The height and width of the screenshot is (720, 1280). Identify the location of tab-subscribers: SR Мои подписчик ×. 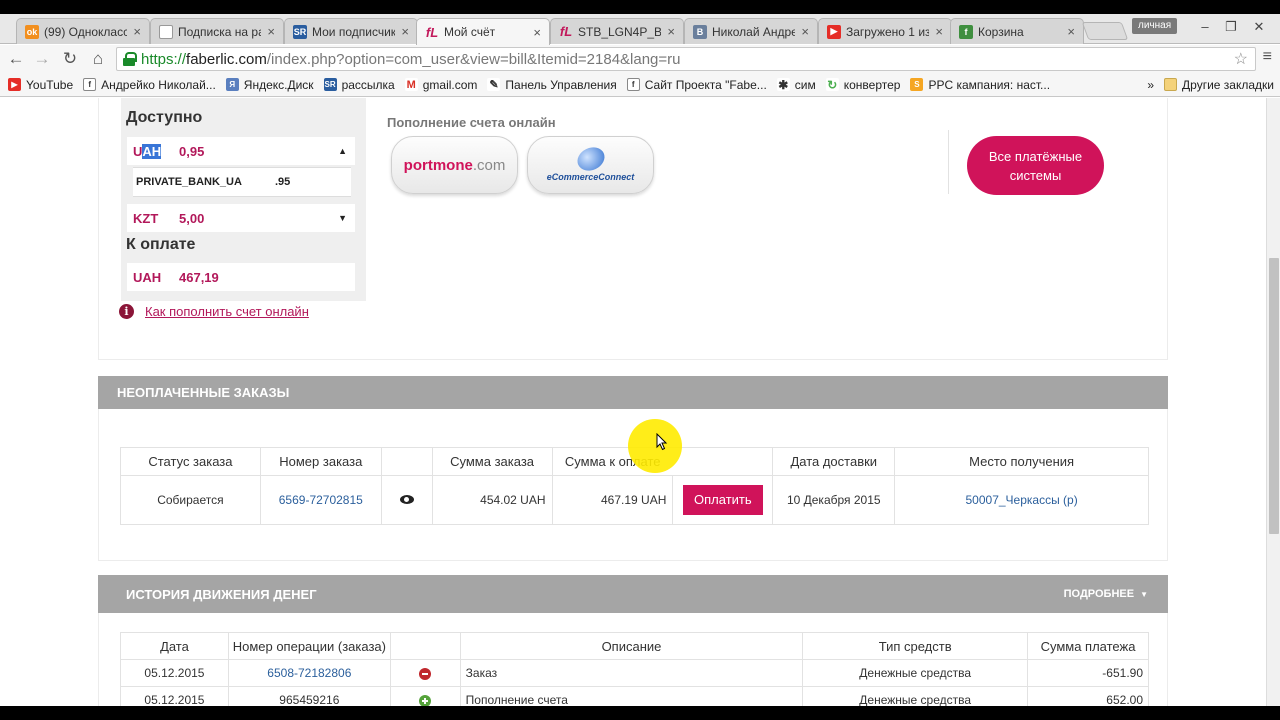
(351, 31).